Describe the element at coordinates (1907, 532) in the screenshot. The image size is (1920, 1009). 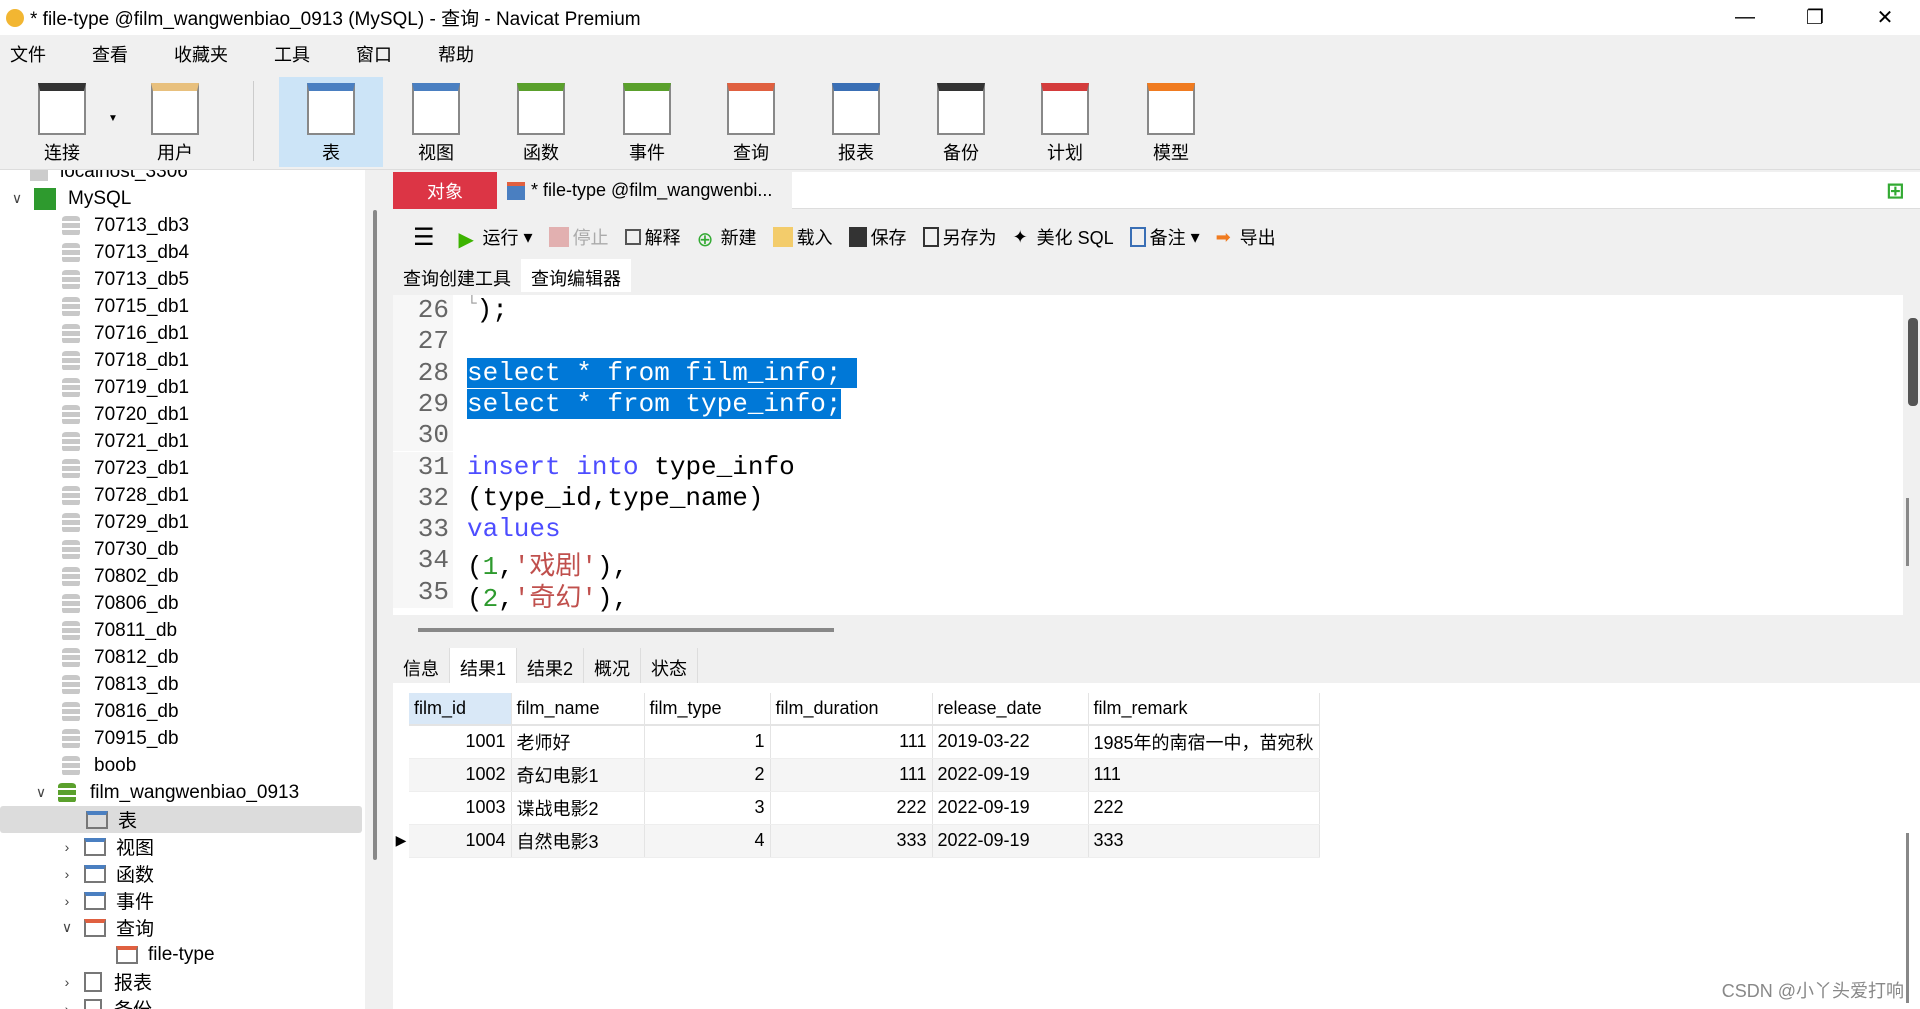
I see `editor-vertical-scrollbar` at that location.